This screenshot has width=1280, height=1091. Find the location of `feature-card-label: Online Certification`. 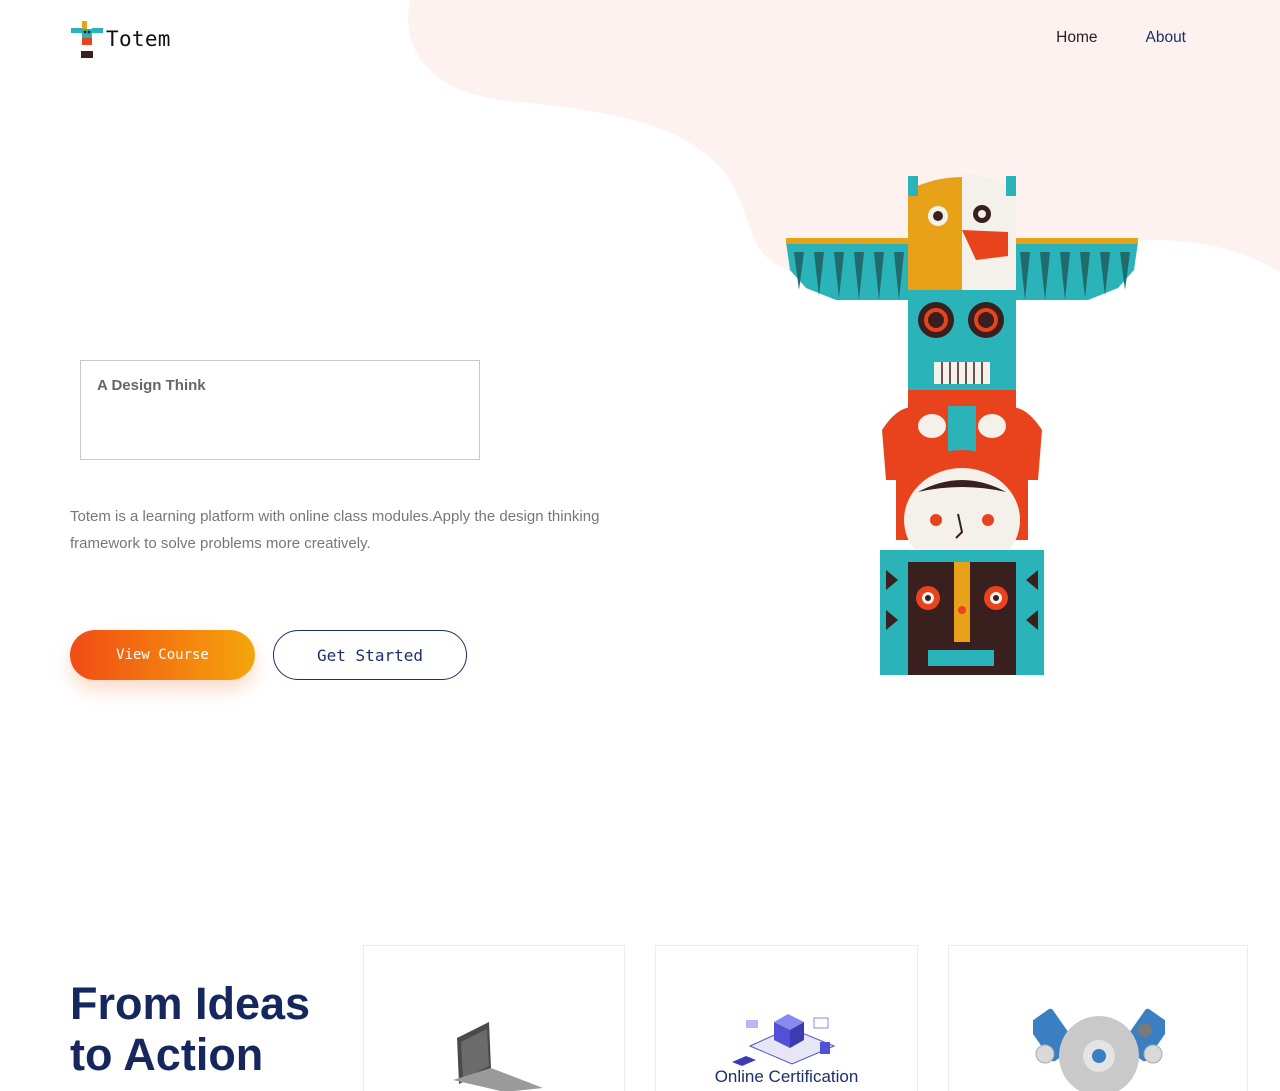

feature-card-label: Online Certification is located at coordinates (786, 1076).